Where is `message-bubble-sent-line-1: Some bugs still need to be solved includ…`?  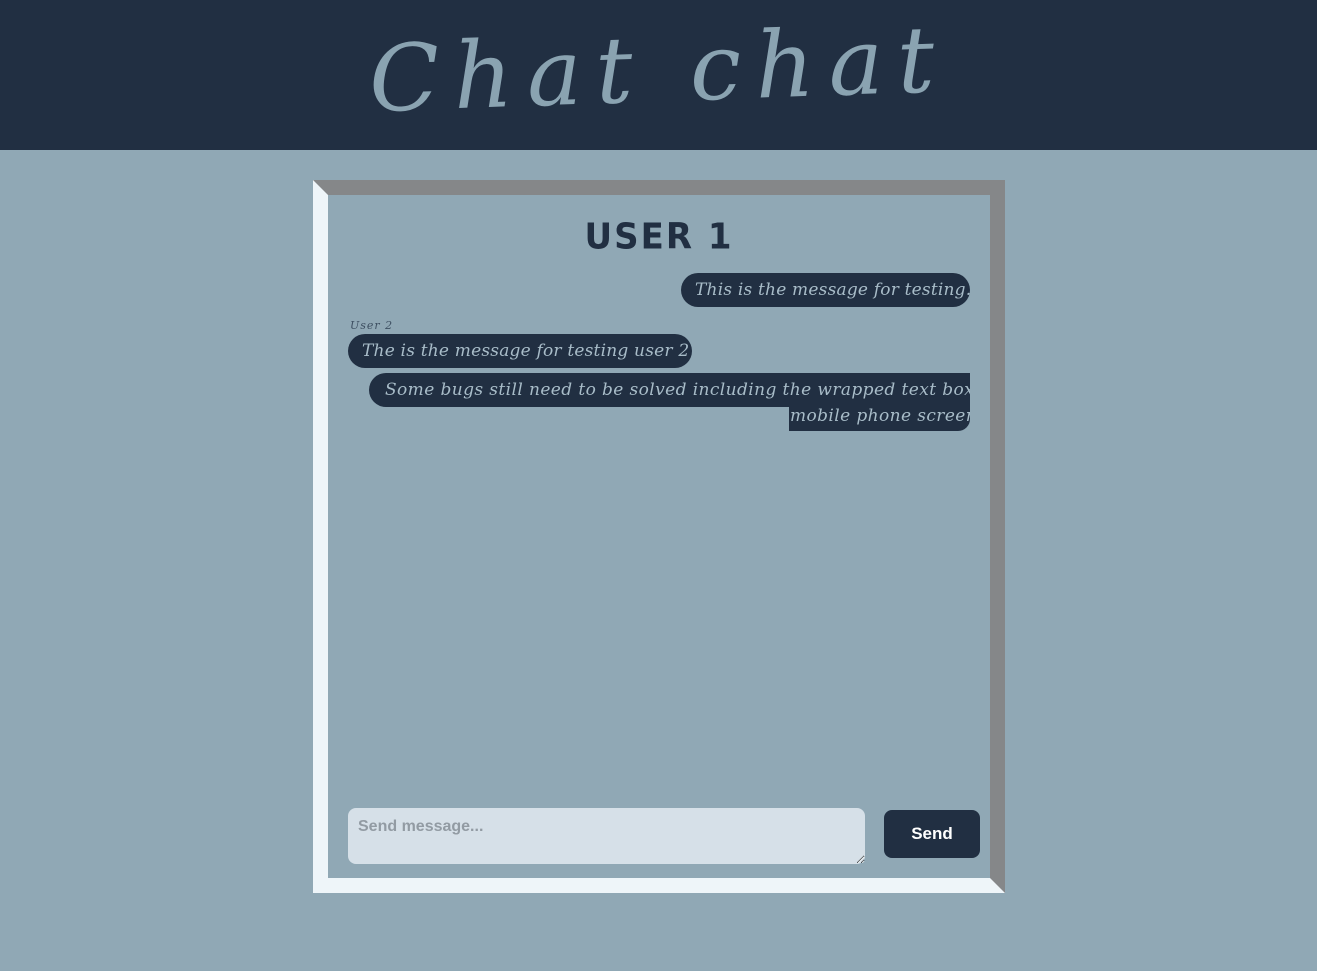
message-bubble-sent-line-1: Some bugs still need to be solved includ… is located at coordinates (669, 390).